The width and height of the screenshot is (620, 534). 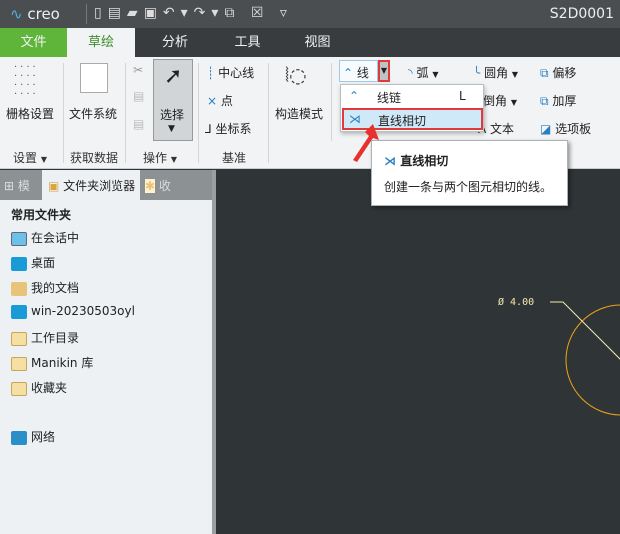 What do you see at coordinates (19, 338) in the screenshot?
I see `folder-icon` at bounding box center [19, 338].